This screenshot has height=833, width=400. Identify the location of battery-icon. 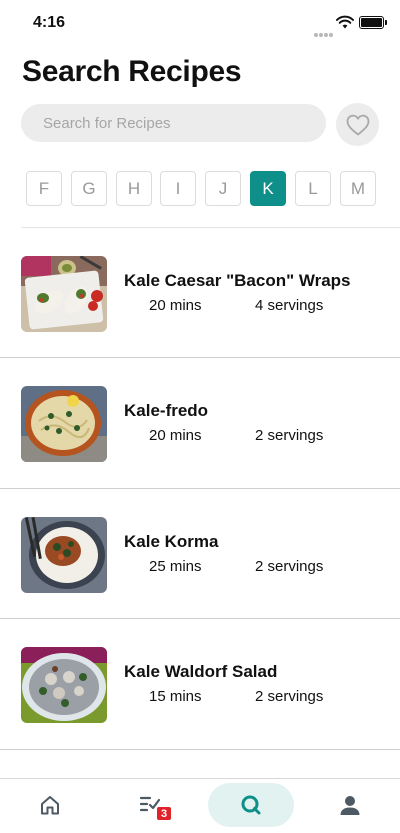
(373, 22).